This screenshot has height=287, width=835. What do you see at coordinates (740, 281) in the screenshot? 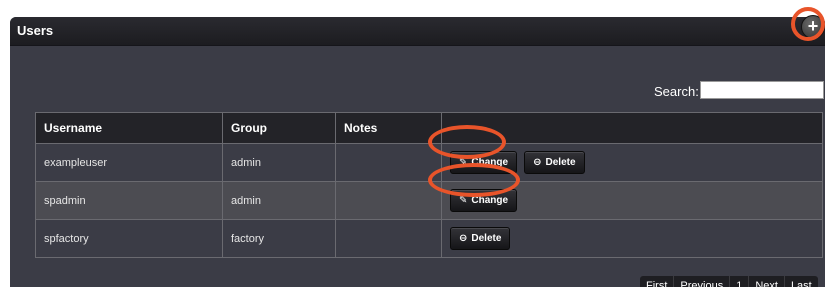
I see `pagination-page: 1` at bounding box center [740, 281].